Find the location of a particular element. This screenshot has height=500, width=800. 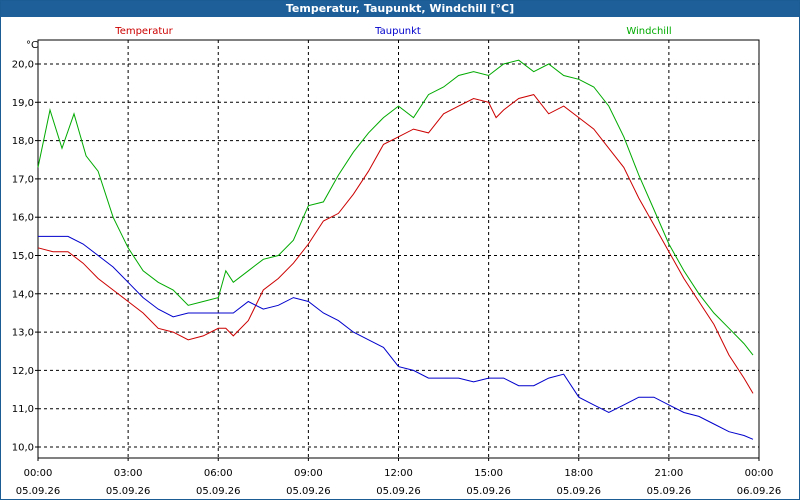

legend-temperatur: Temperatur is located at coordinates (143, 31).